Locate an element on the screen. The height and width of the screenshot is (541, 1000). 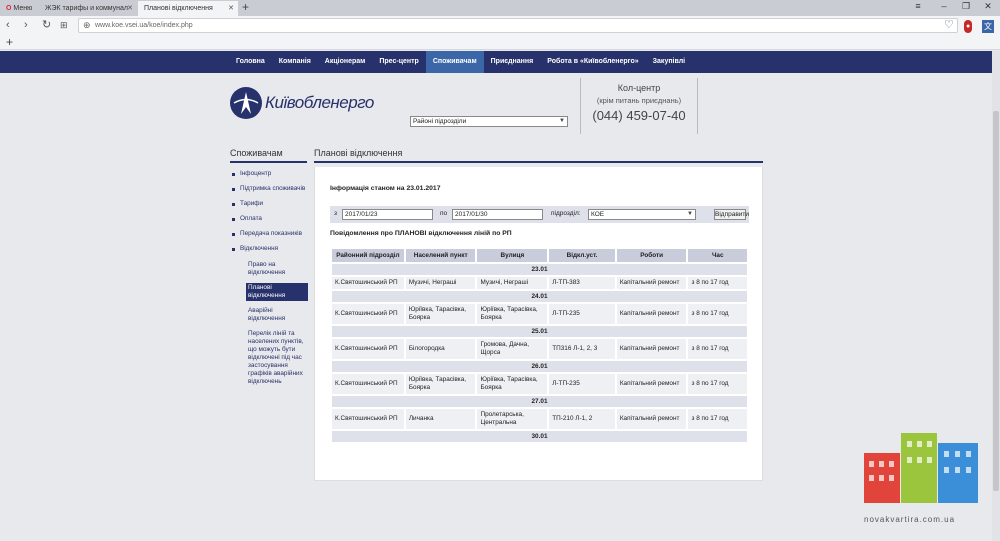
date-row: 27.01 is located at coordinates (539, 401).